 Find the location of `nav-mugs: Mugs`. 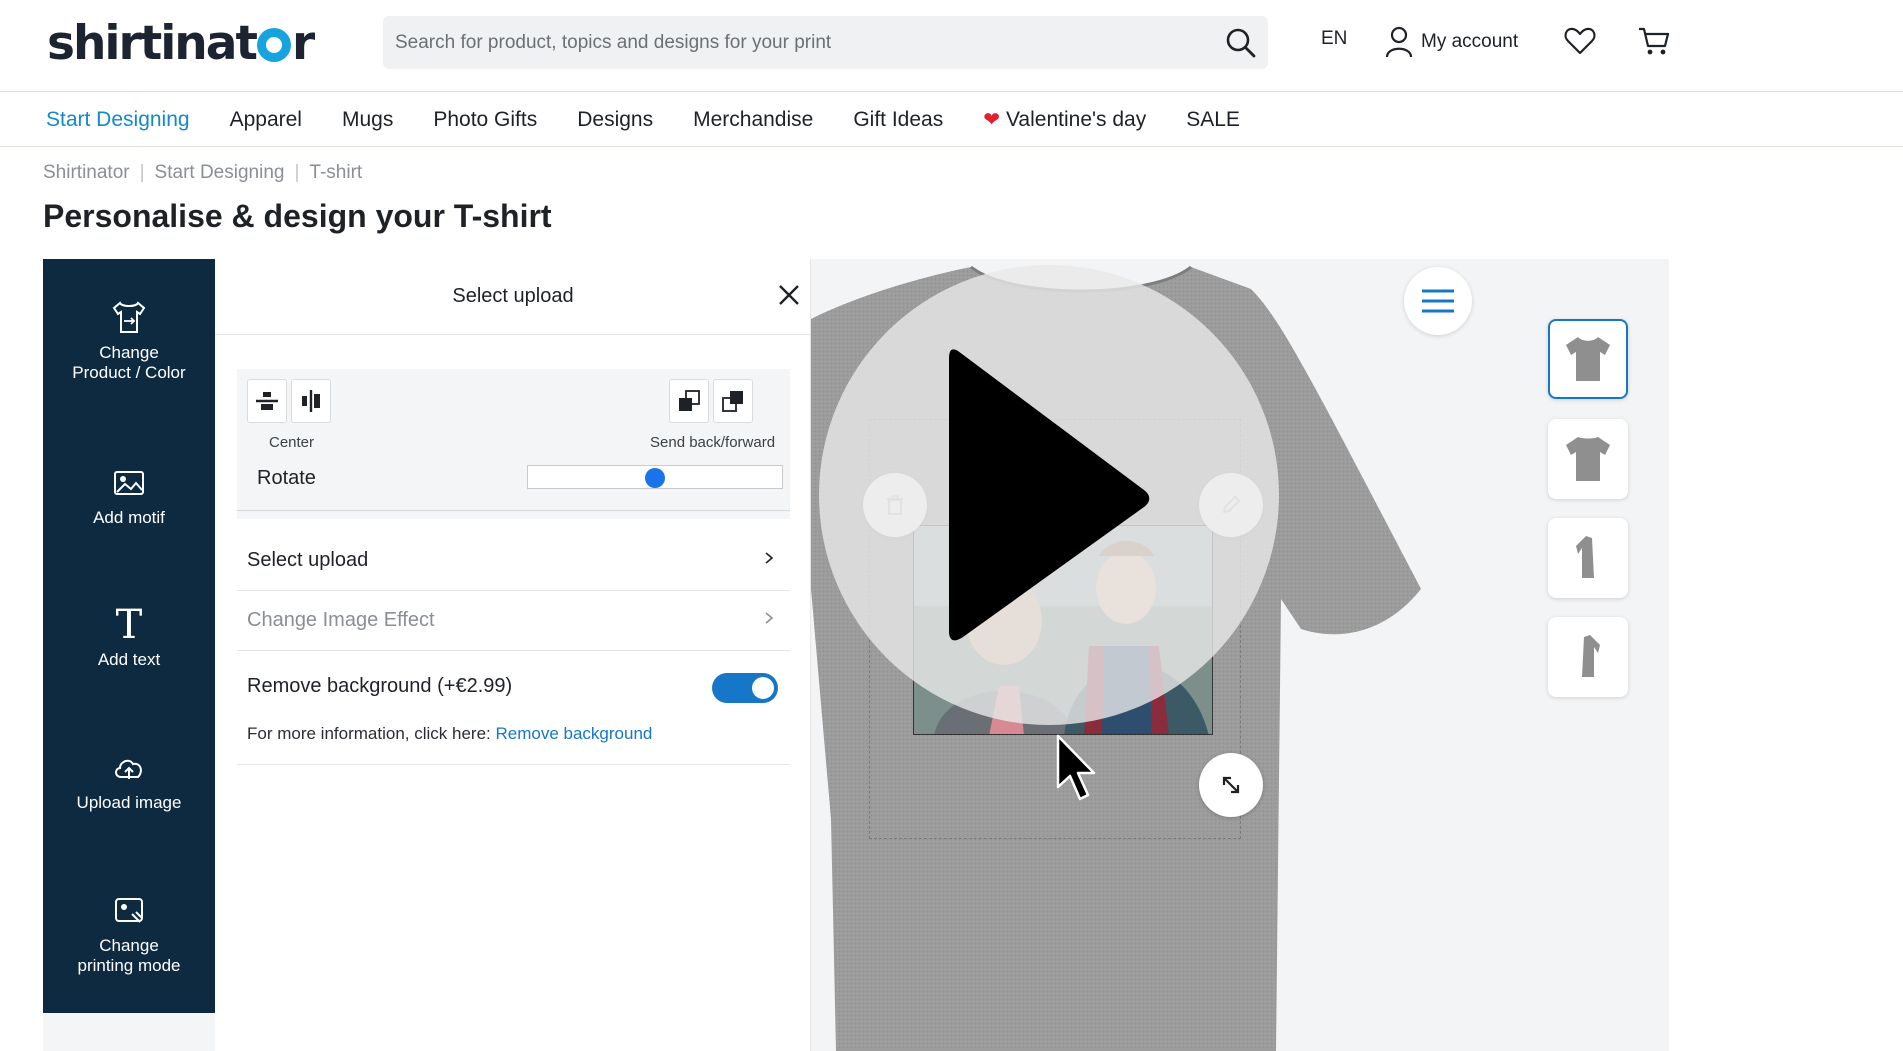

nav-mugs: Mugs is located at coordinates (367, 119).